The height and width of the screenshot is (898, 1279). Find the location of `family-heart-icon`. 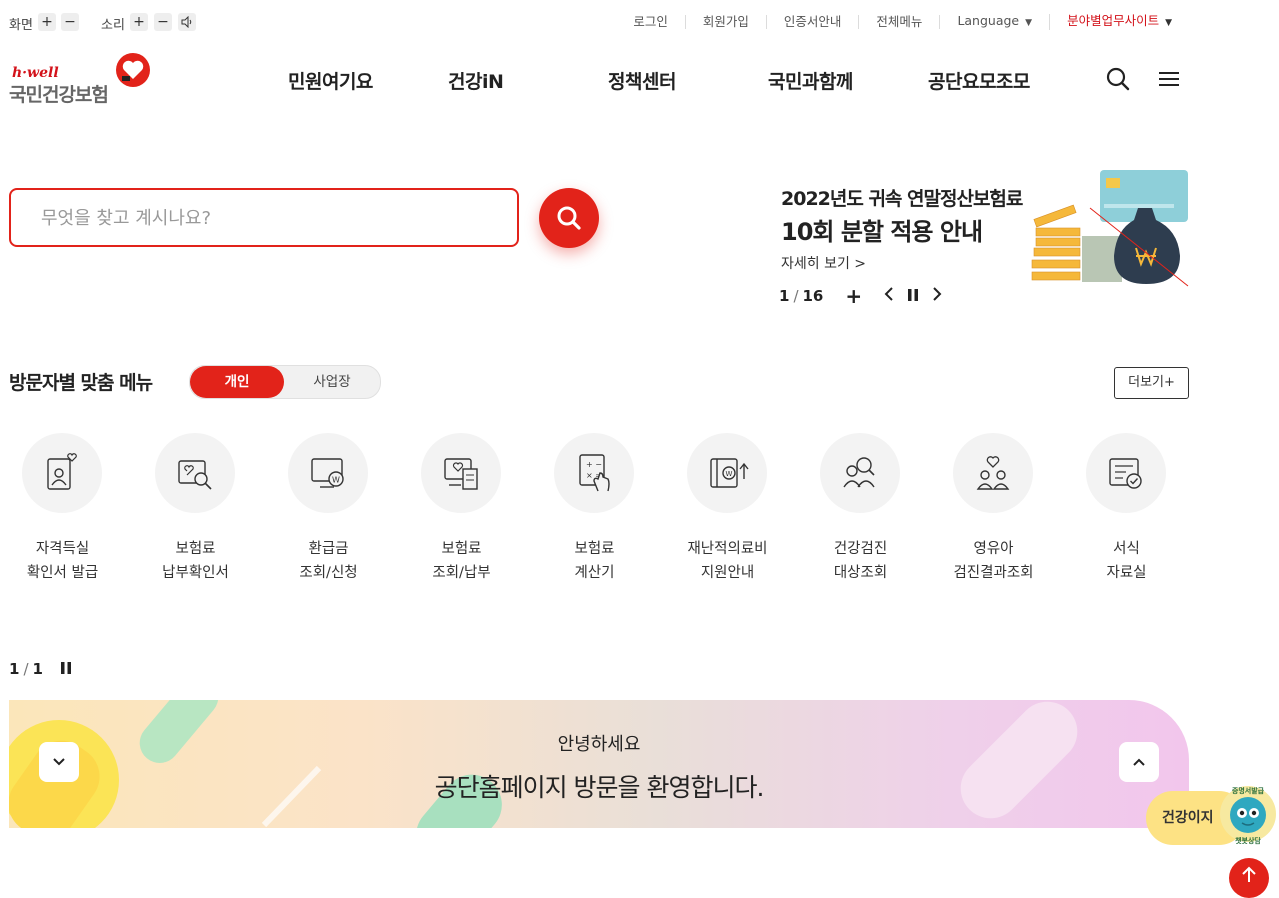

family-heart-icon is located at coordinates (993, 473).